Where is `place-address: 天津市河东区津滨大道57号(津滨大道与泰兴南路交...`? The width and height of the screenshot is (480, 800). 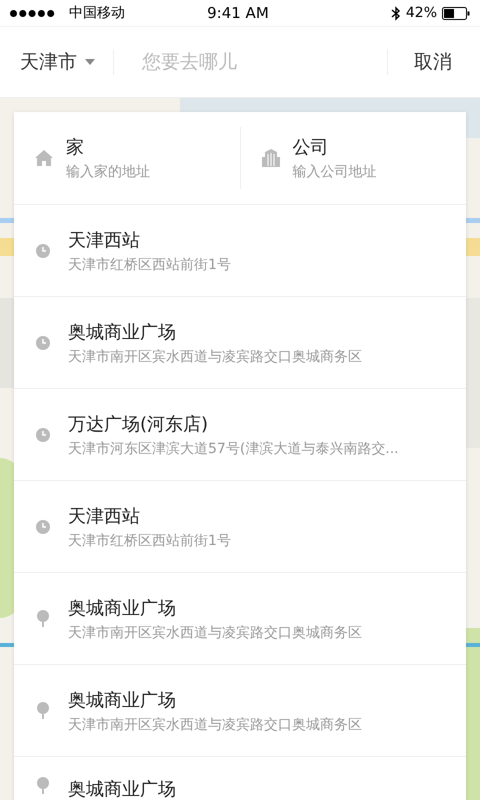 place-address: 天津市河东区津滨大道57号(津滨大道与泰兴南路交... is located at coordinates (233, 449).